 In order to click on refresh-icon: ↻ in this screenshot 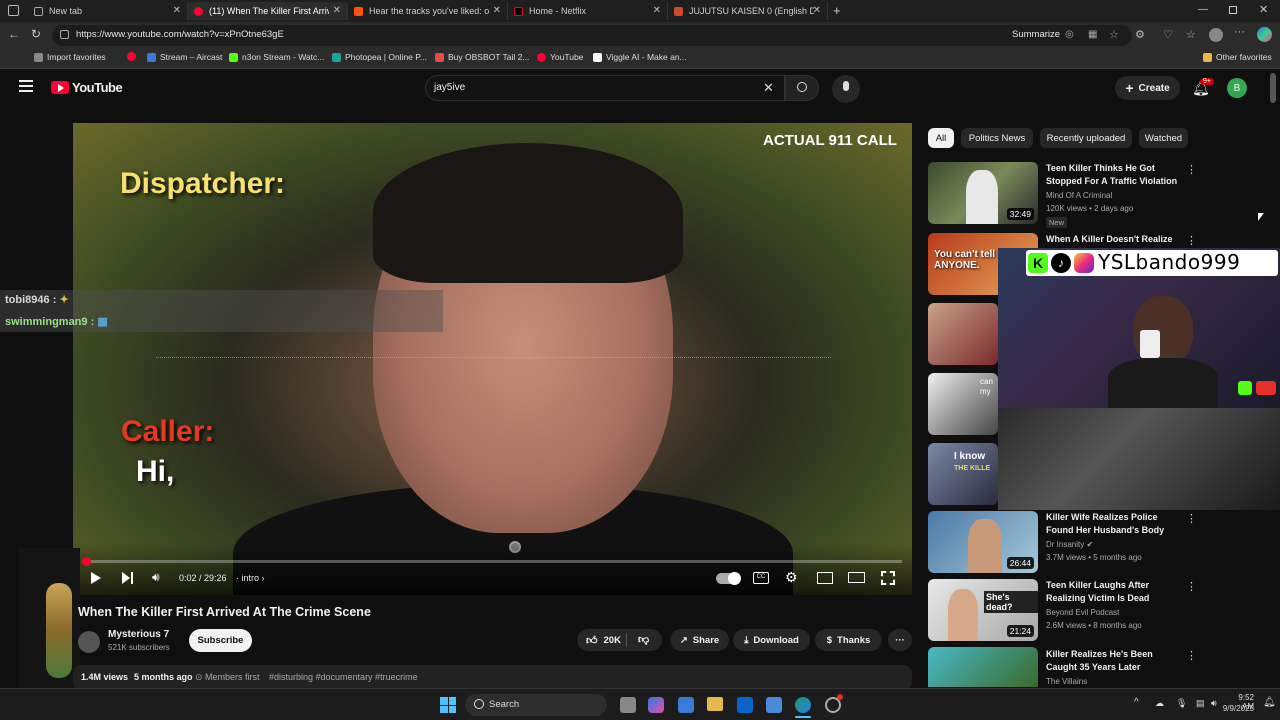, I will do `click(36, 34)`.